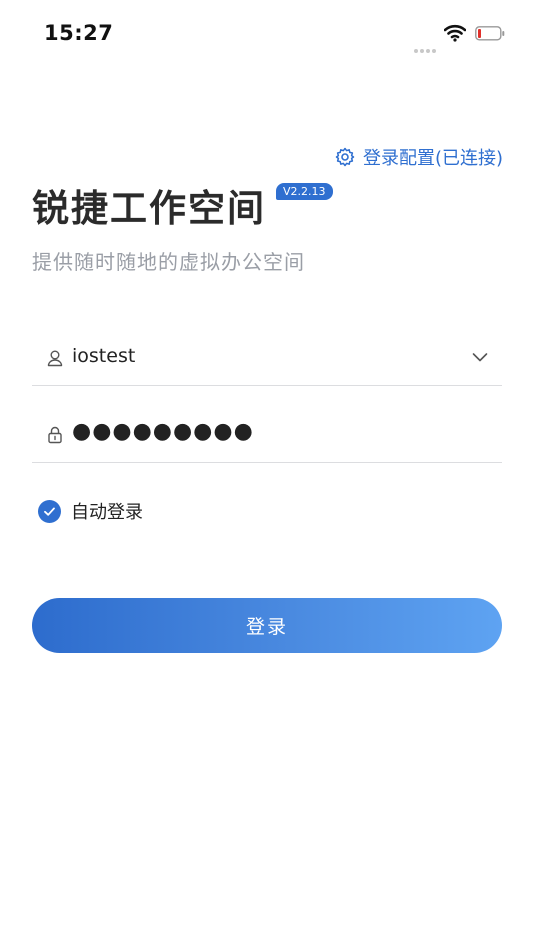 This screenshot has width=534, height=950. I want to click on chevron-down-icon, so click(480, 357).